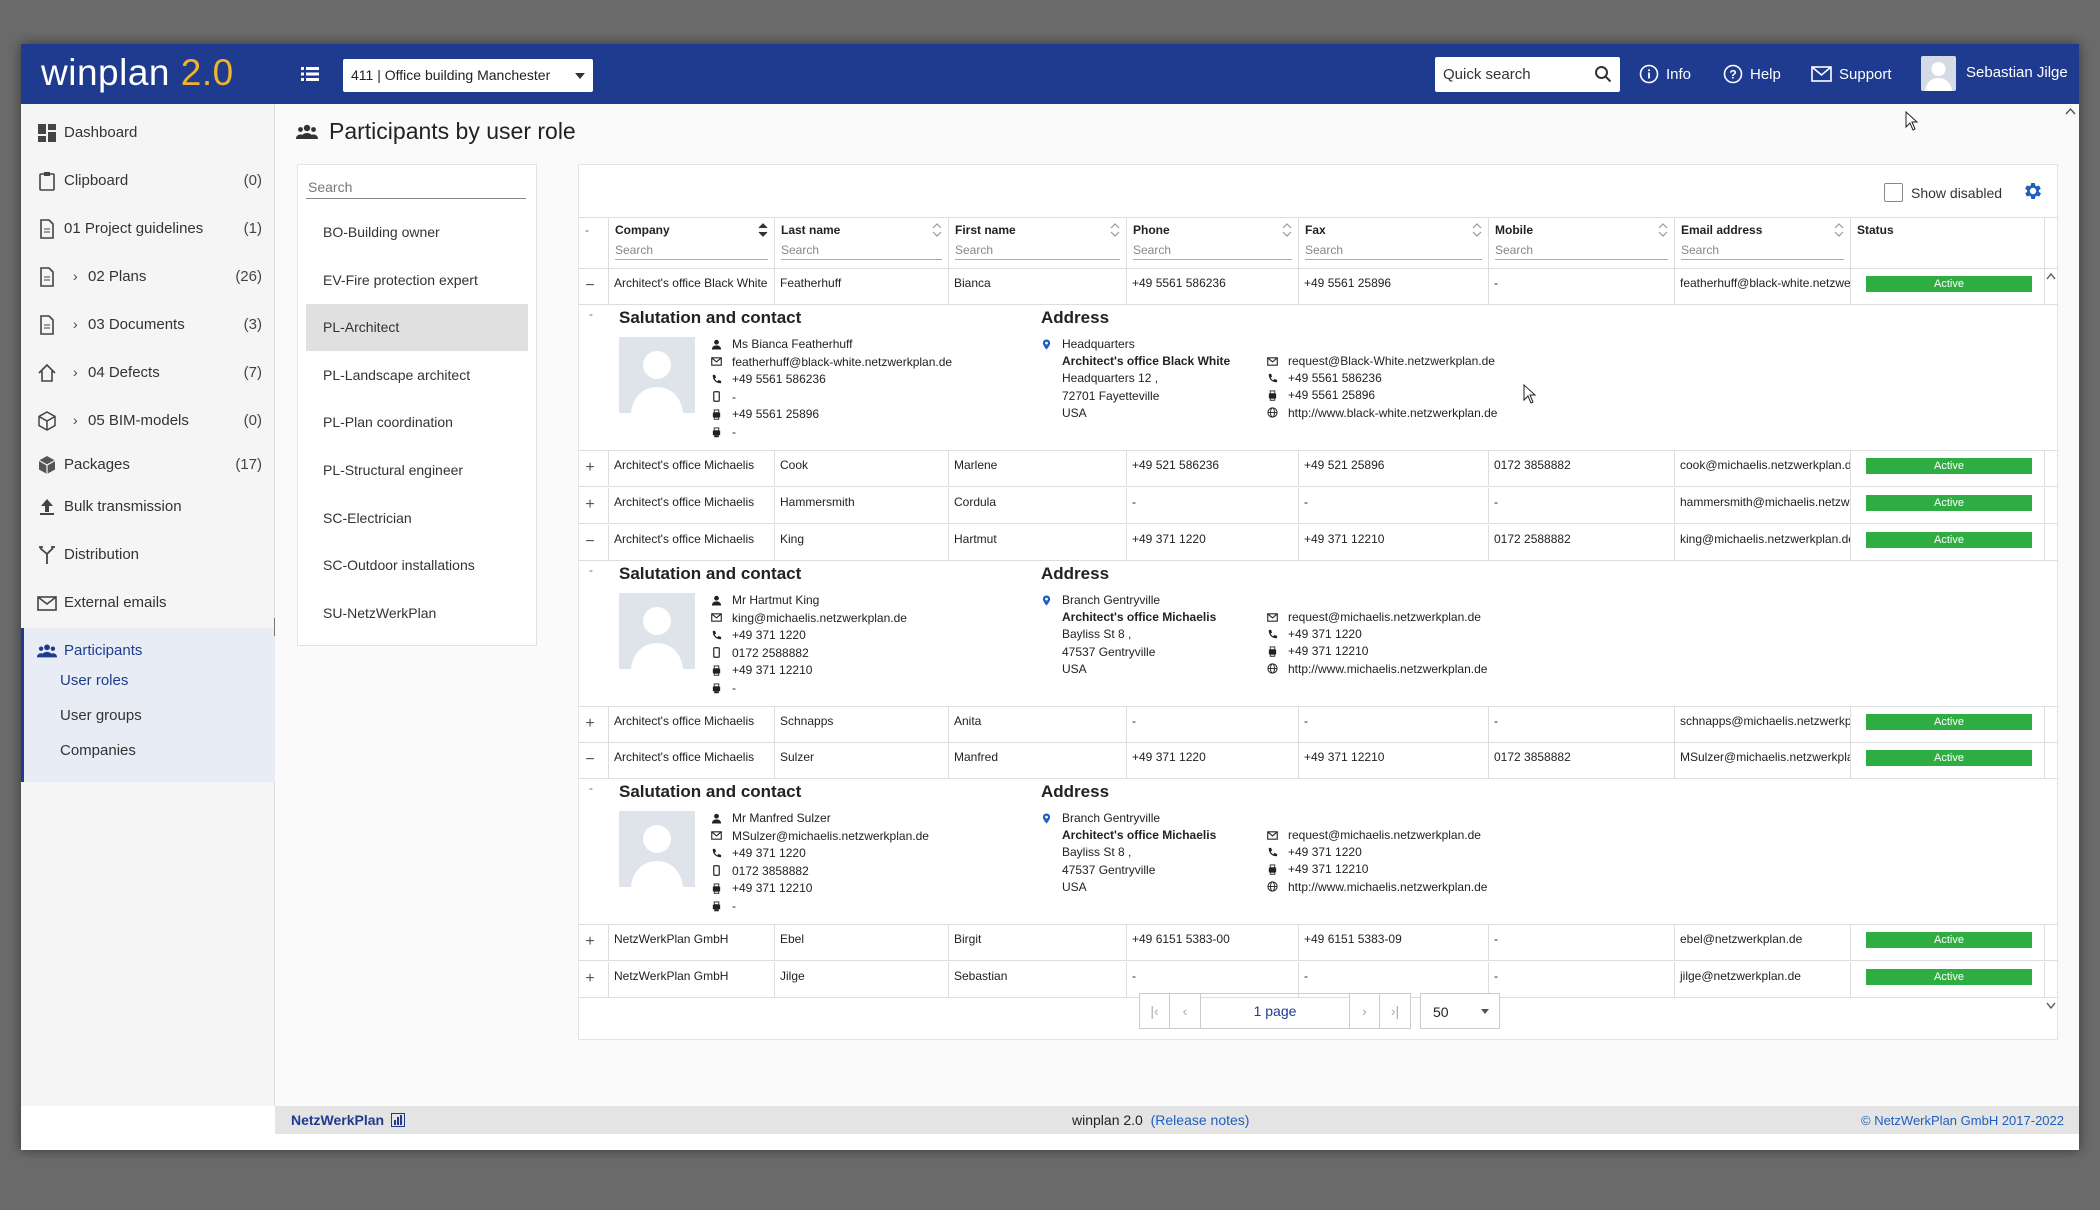 The width and height of the screenshot is (2100, 1210). I want to click on table-scrollbar, so click(2051, 641).